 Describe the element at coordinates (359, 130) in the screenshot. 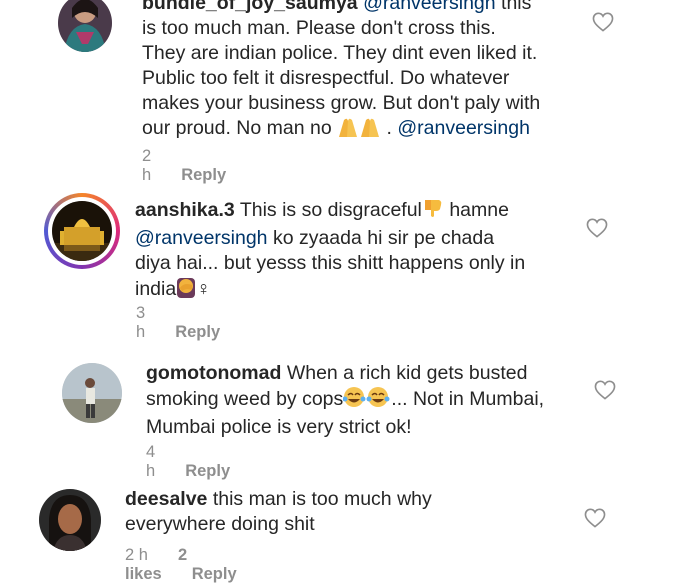

I see `folded-hands-emoji` at that location.